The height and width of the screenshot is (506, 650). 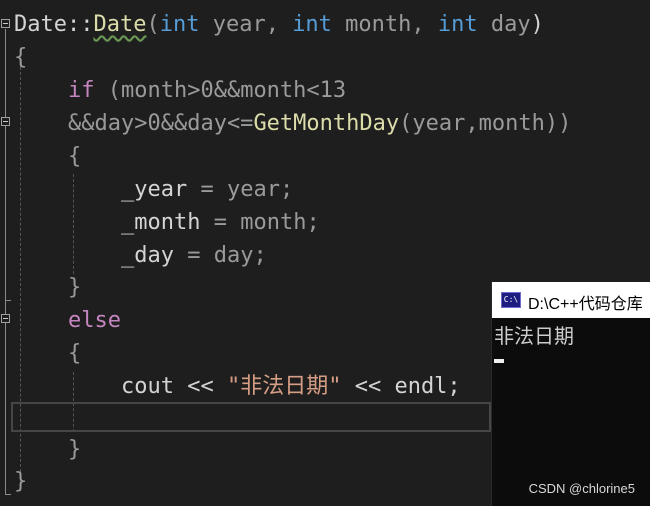 I want to click on code-line-12: cout << "非法日期" << endl;, so click(x=291, y=386).